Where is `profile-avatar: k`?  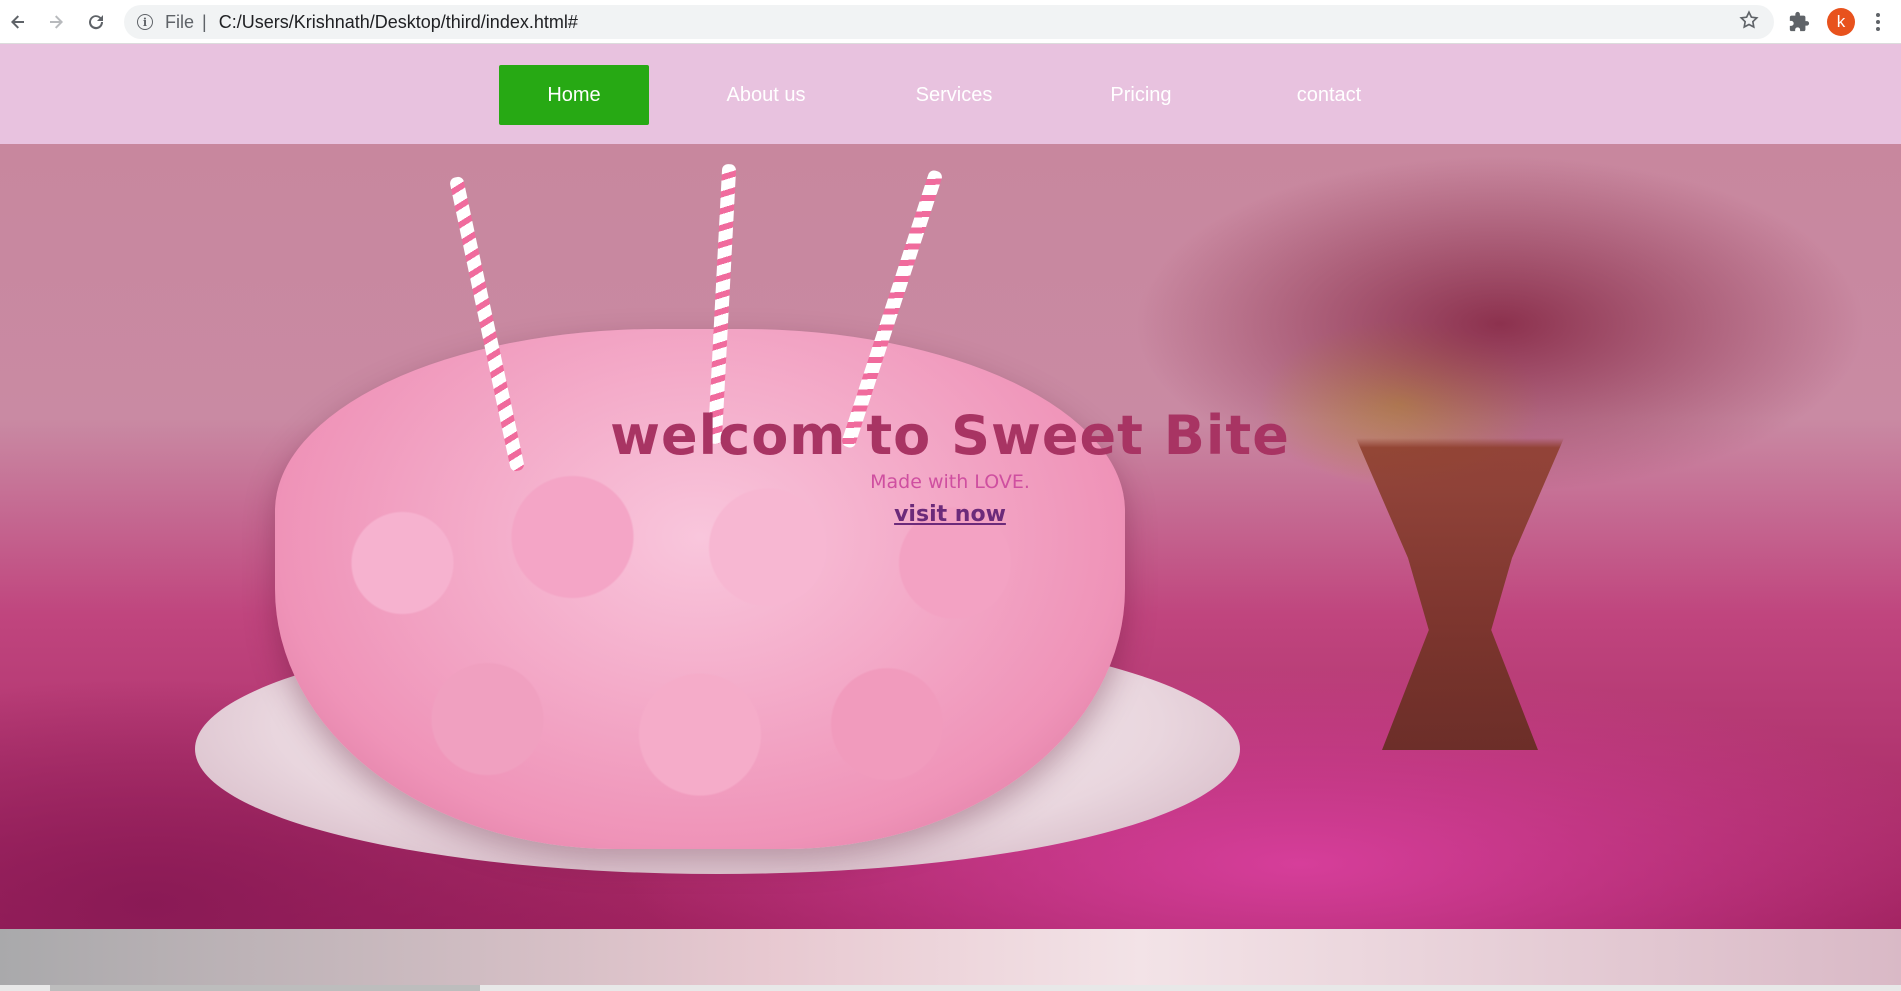 profile-avatar: k is located at coordinates (1841, 22).